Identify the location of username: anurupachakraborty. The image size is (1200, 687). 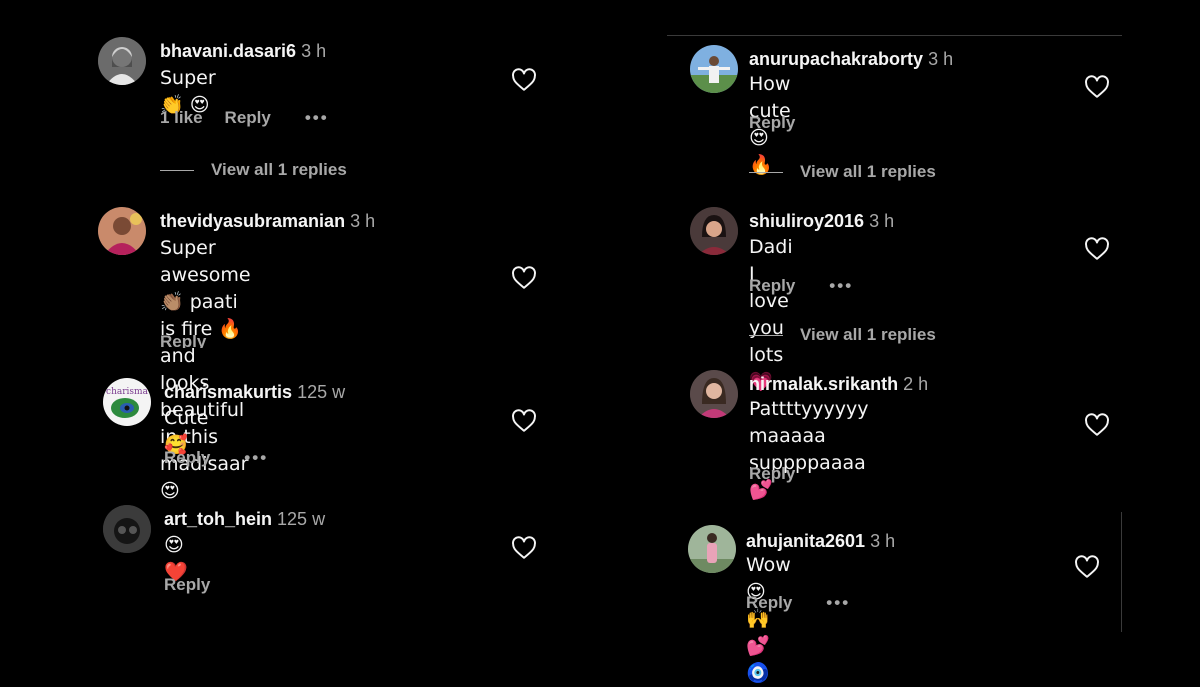
(836, 59).